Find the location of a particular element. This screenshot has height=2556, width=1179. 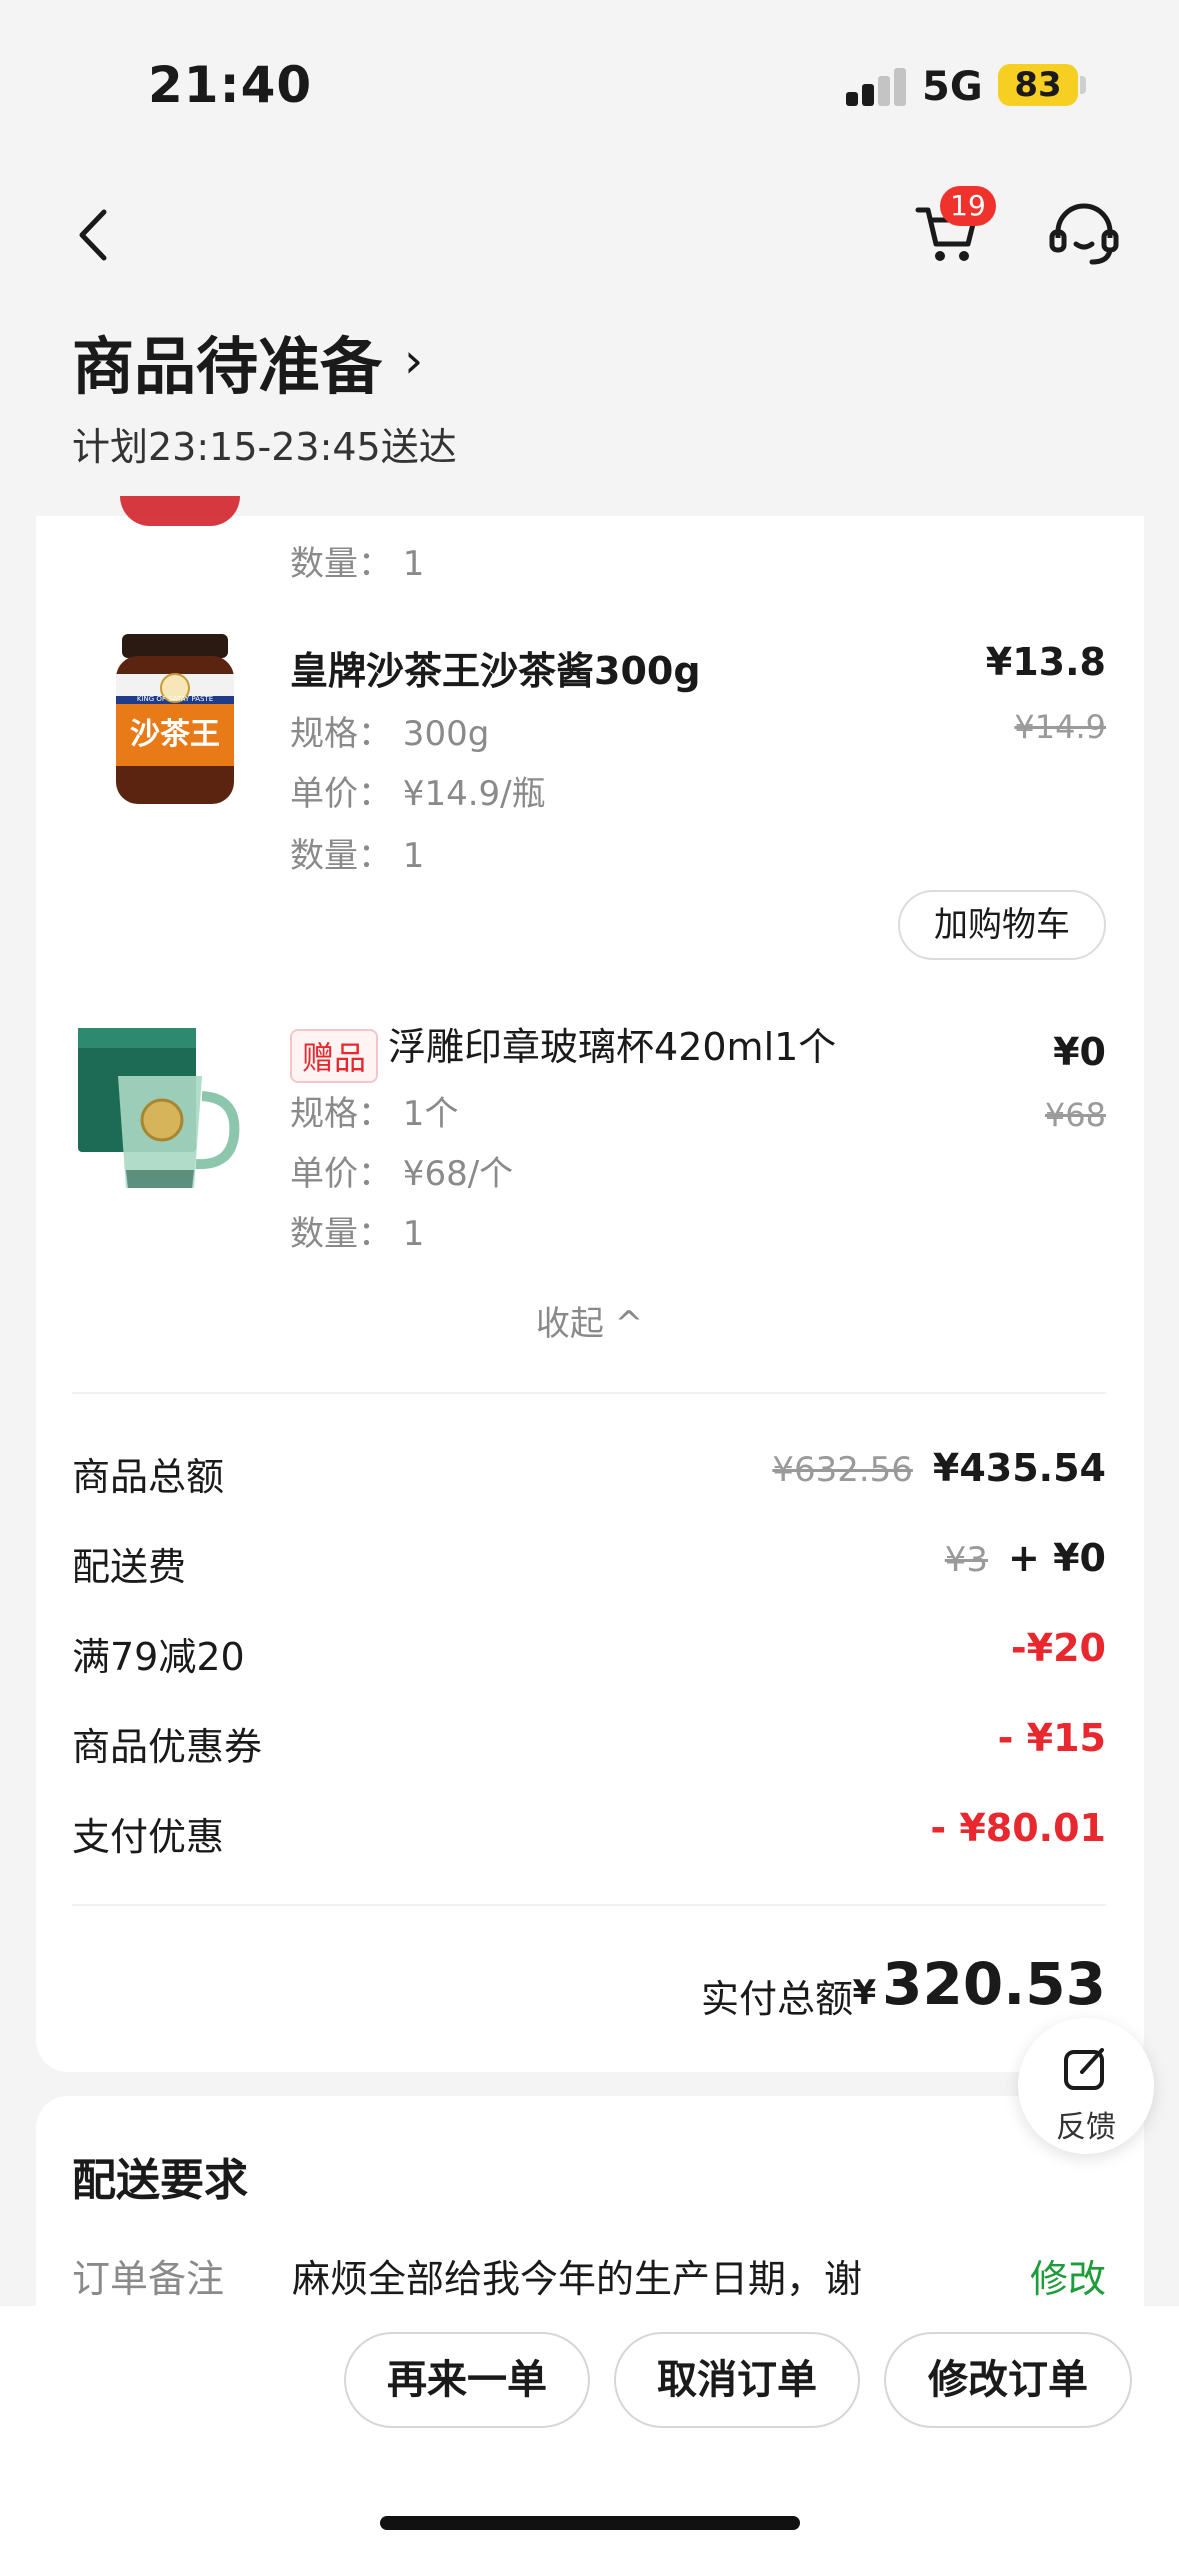

feedback-button: 反馈 is located at coordinates (1086, 2086).